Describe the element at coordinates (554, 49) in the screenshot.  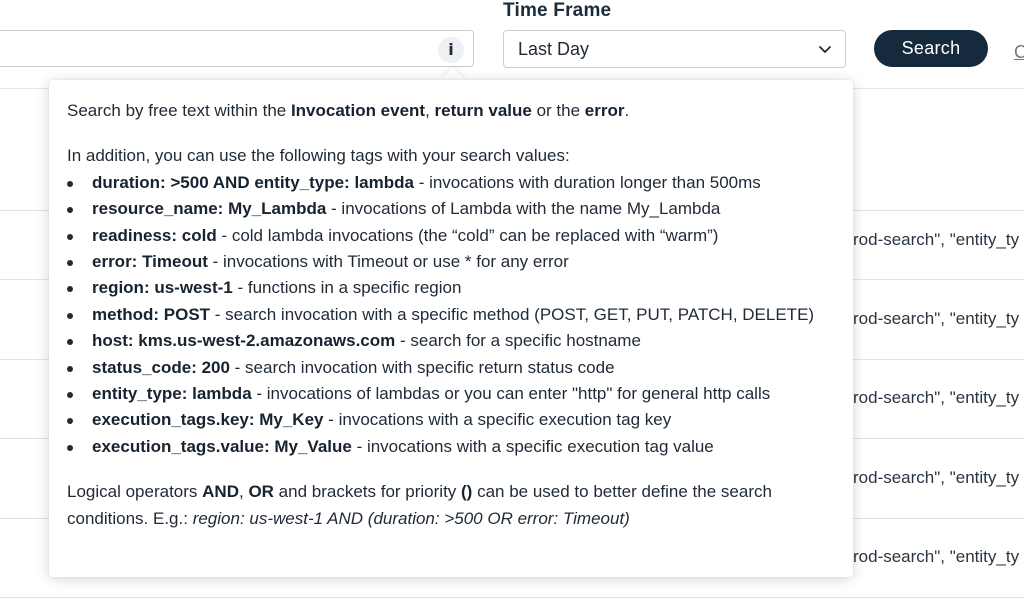
I see `time-frame-value: Last Day` at that location.